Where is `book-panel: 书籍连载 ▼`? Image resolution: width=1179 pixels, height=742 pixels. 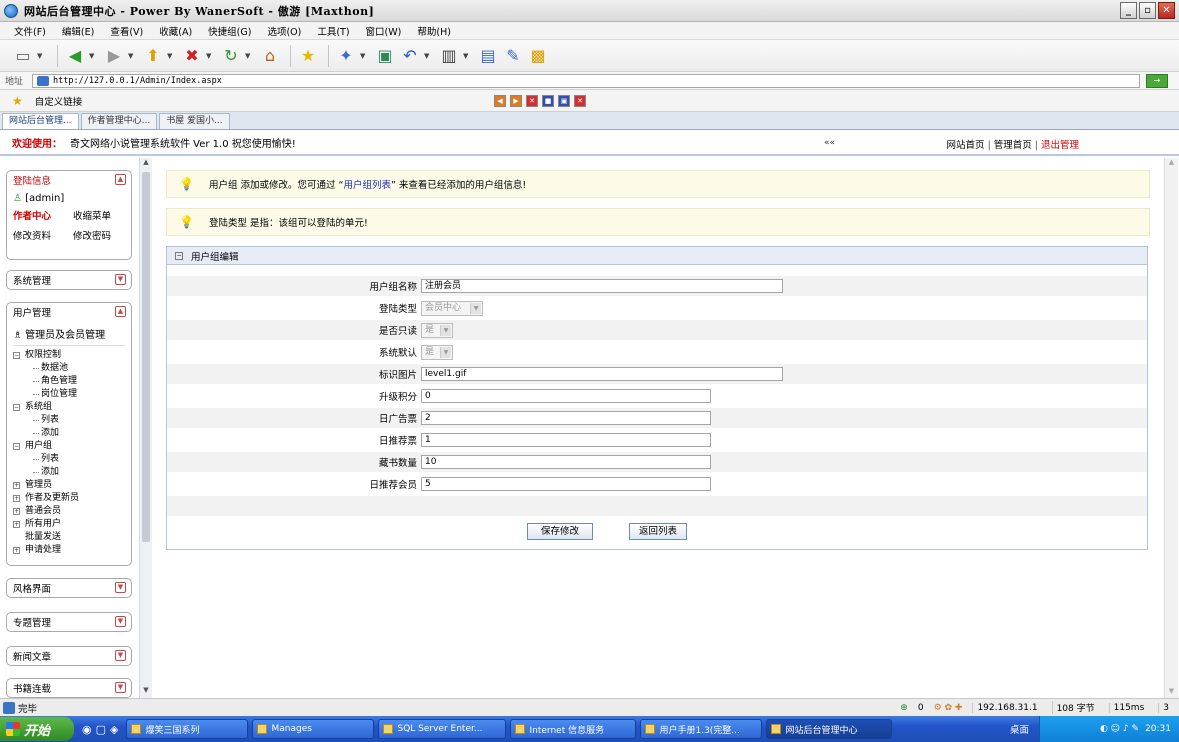 book-panel: 书籍连载 ▼ is located at coordinates (69, 688).